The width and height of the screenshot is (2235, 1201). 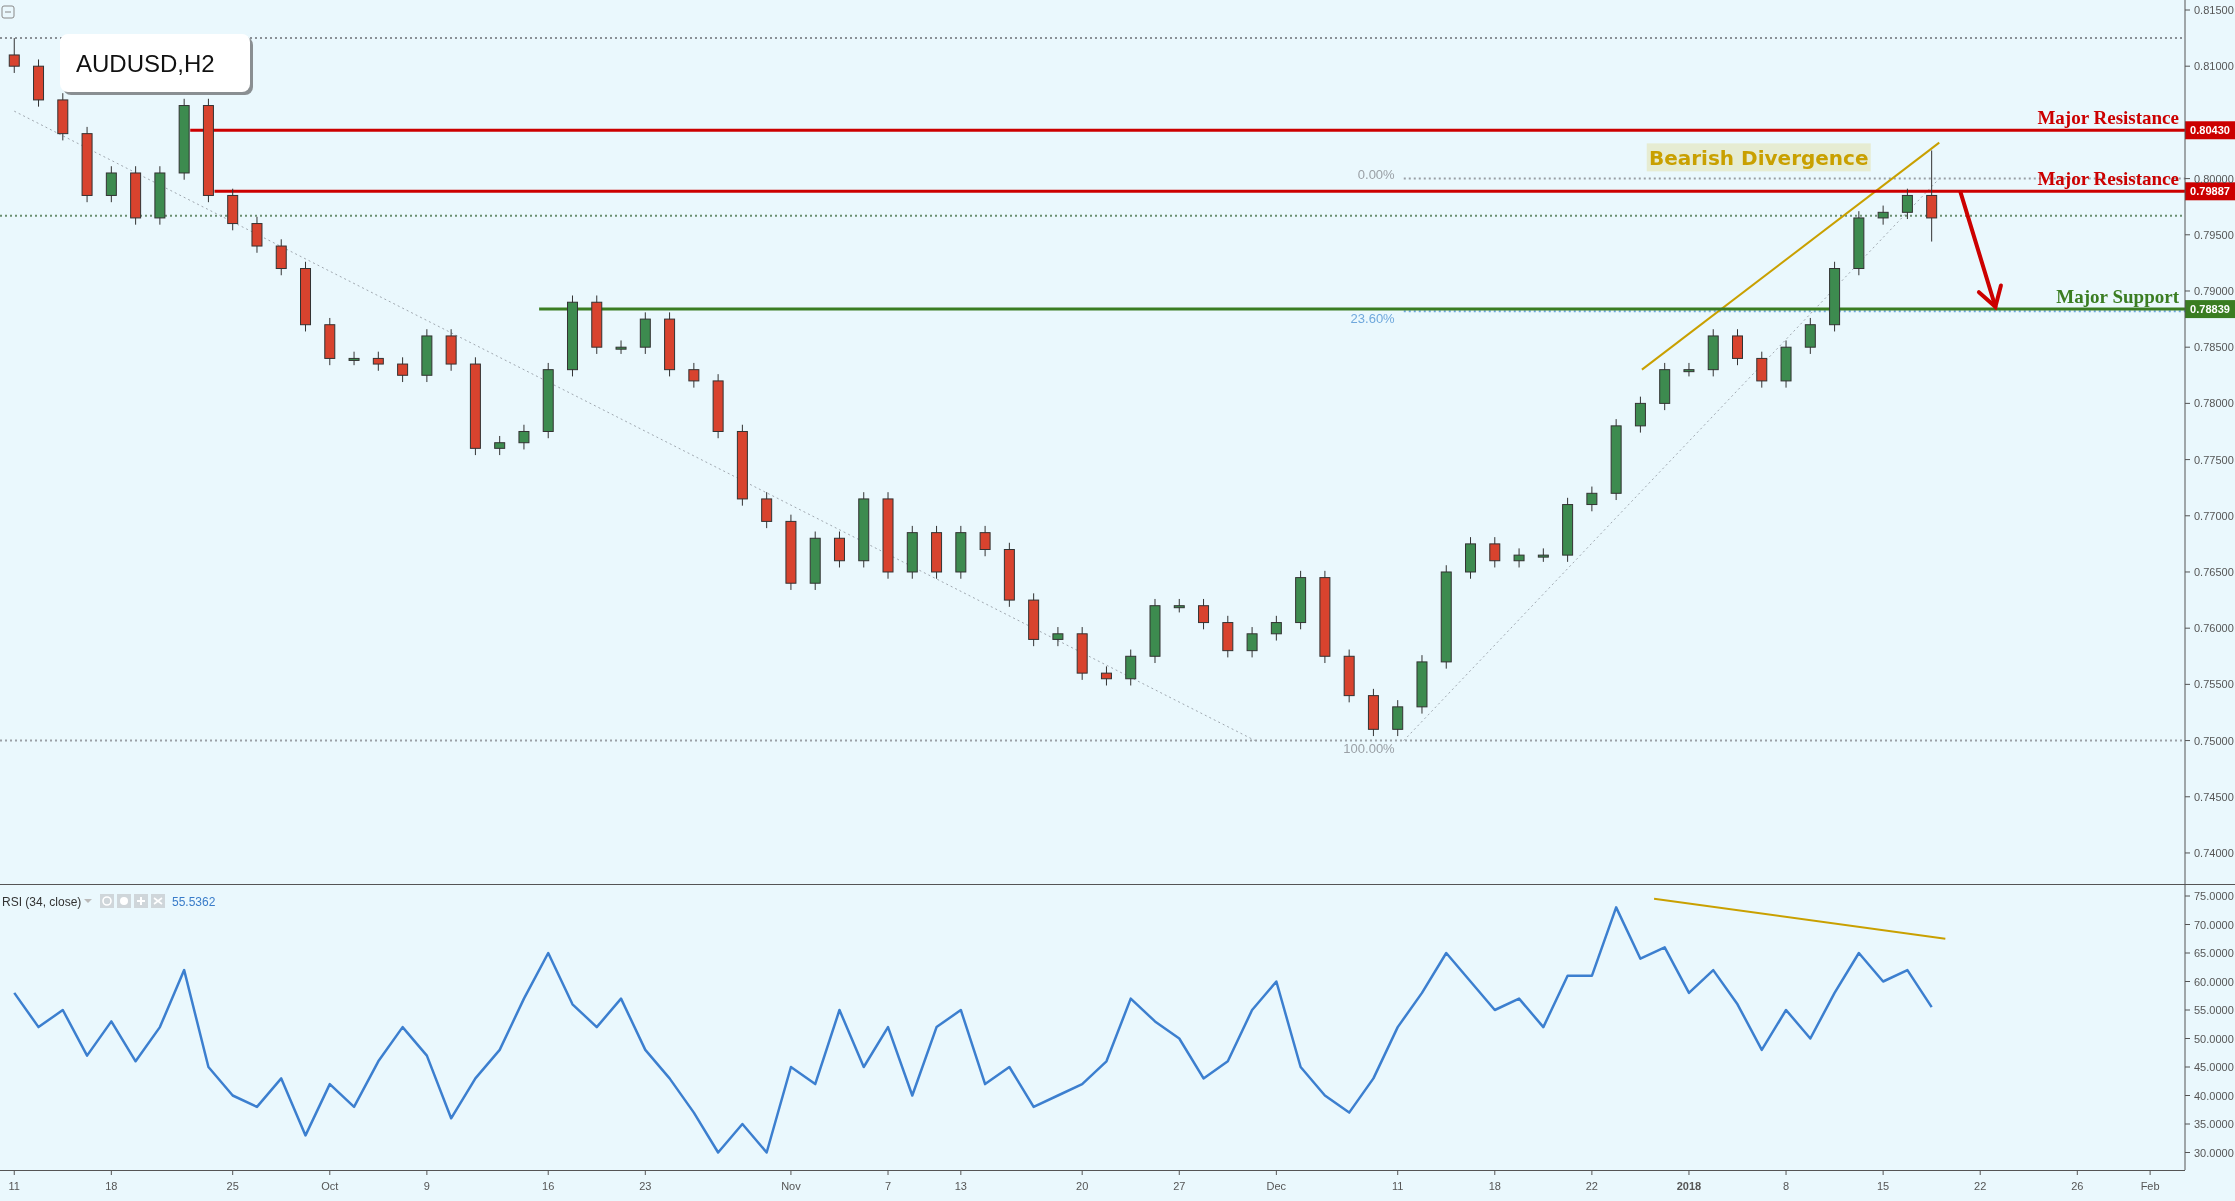 What do you see at coordinates (2214, 515) in the screenshot?
I see `price-axis-label: 0.77000` at bounding box center [2214, 515].